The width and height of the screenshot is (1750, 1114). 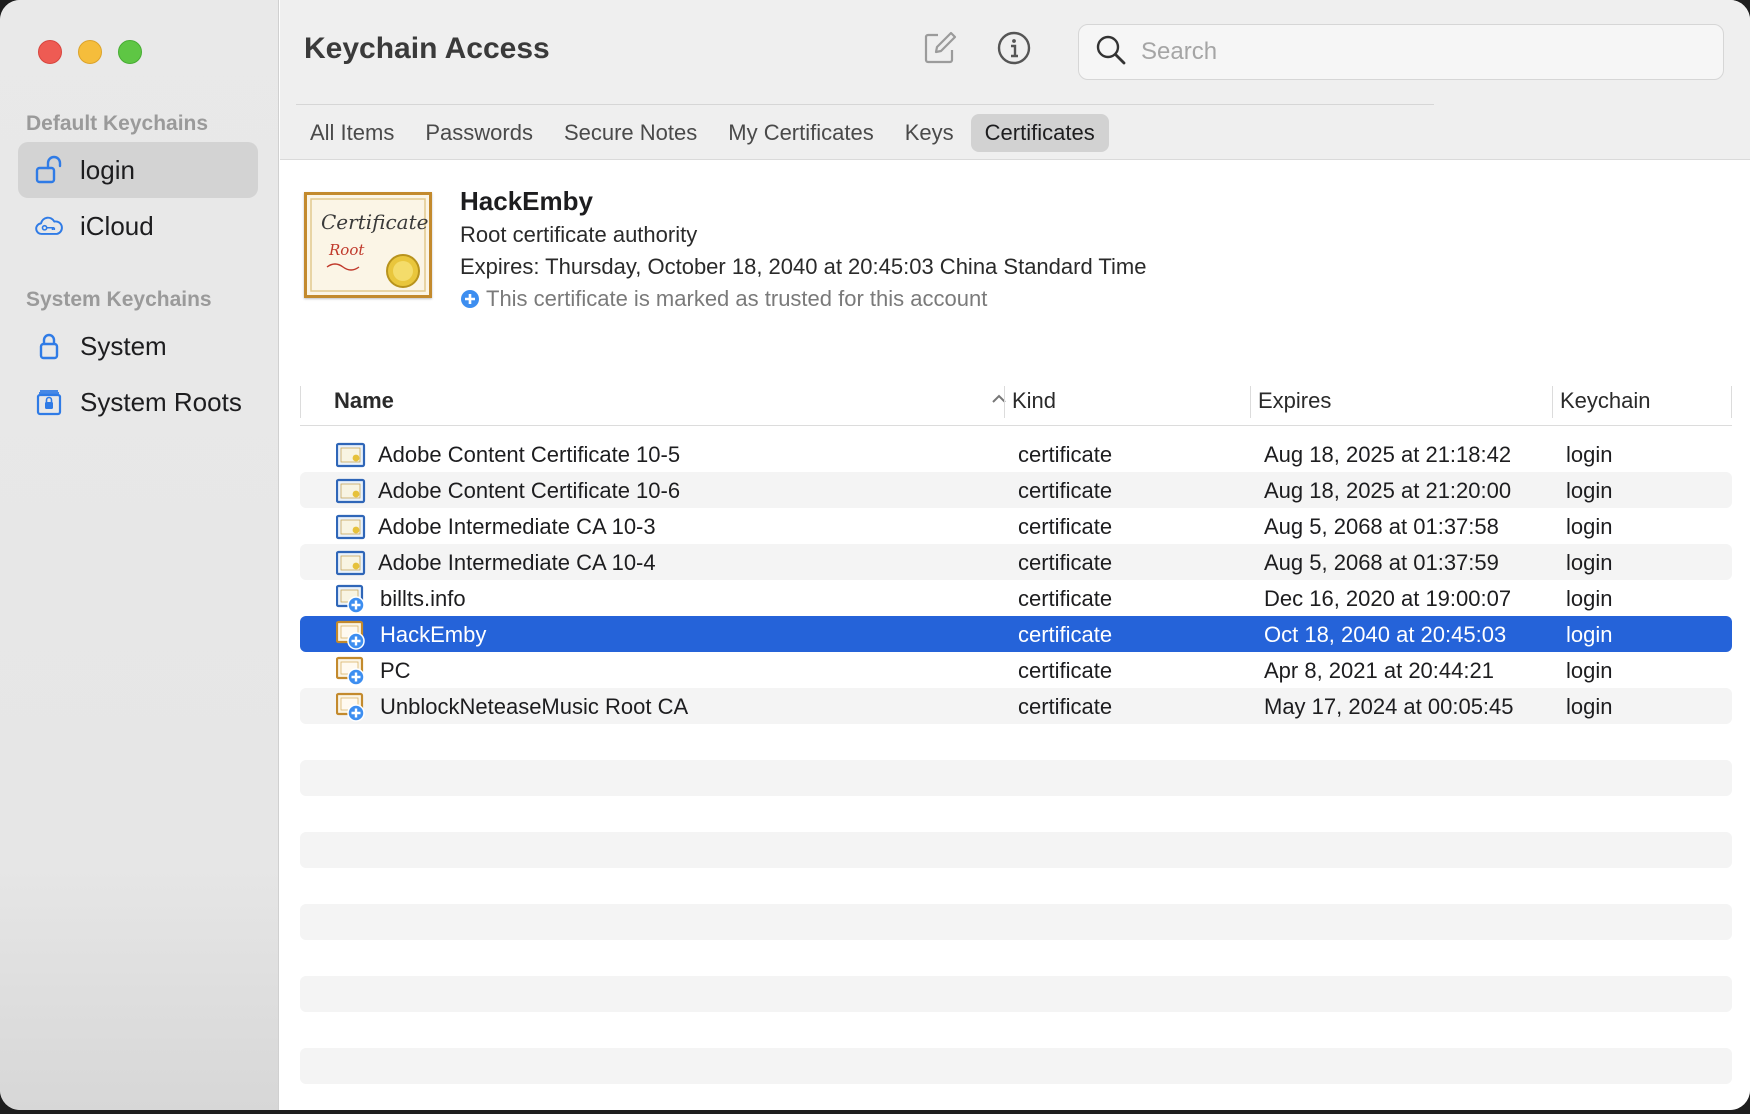 What do you see at coordinates (479, 133) in the screenshot?
I see `tab-passwords: Passwords` at bounding box center [479, 133].